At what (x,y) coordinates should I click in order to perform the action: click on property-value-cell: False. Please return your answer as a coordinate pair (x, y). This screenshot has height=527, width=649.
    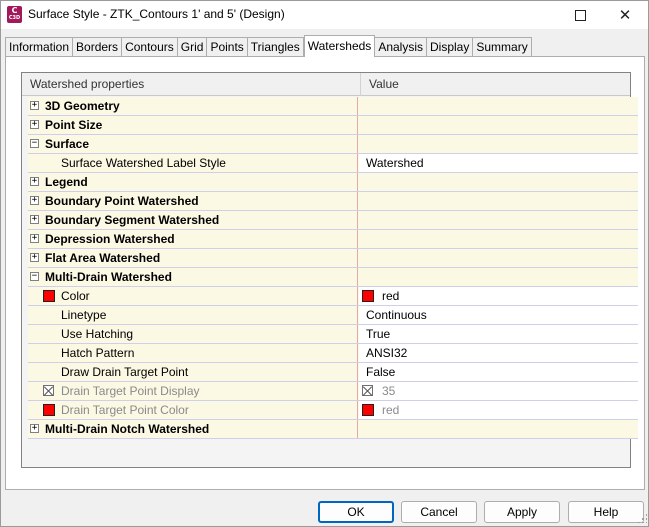
    Looking at the image, I should click on (498, 372).